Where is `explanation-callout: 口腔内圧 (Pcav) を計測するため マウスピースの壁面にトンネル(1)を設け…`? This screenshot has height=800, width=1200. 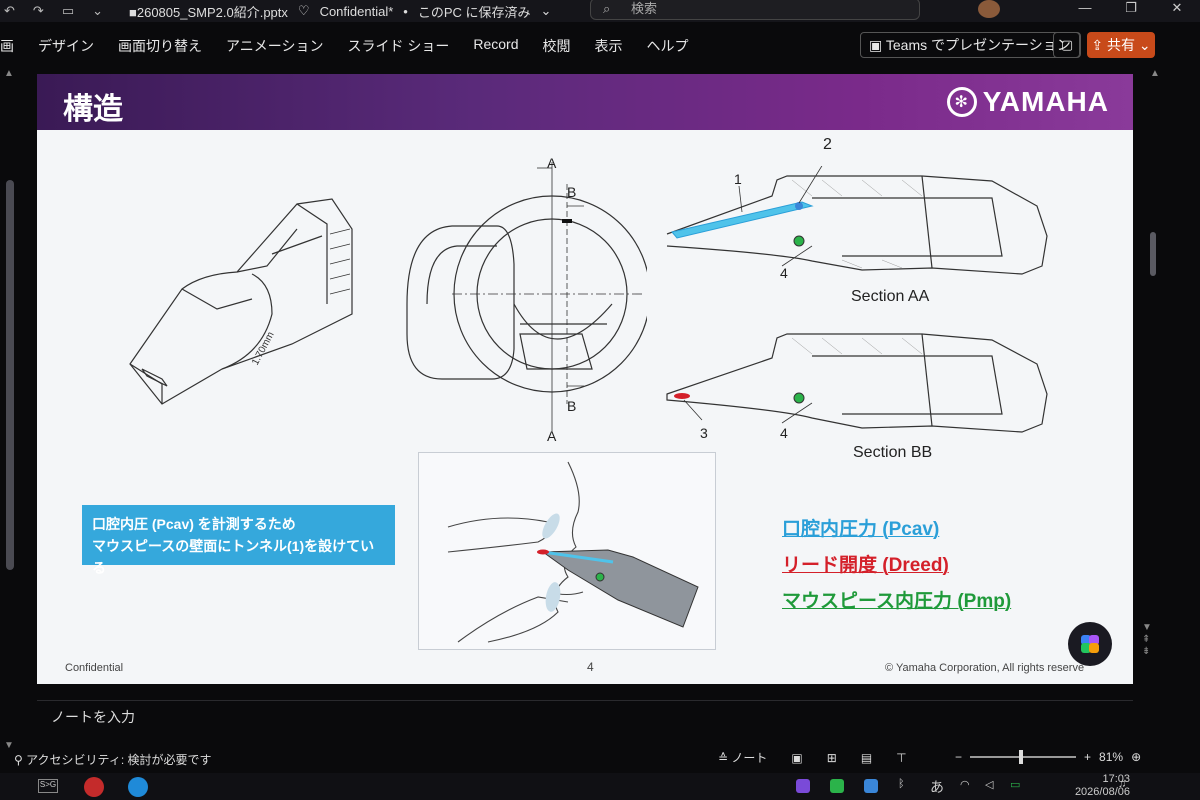 explanation-callout: 口腔内圧 (Pcav) を計測するため マウスピースの壁面にトンネル(1)を設け… is located at coordinates (238, 540).